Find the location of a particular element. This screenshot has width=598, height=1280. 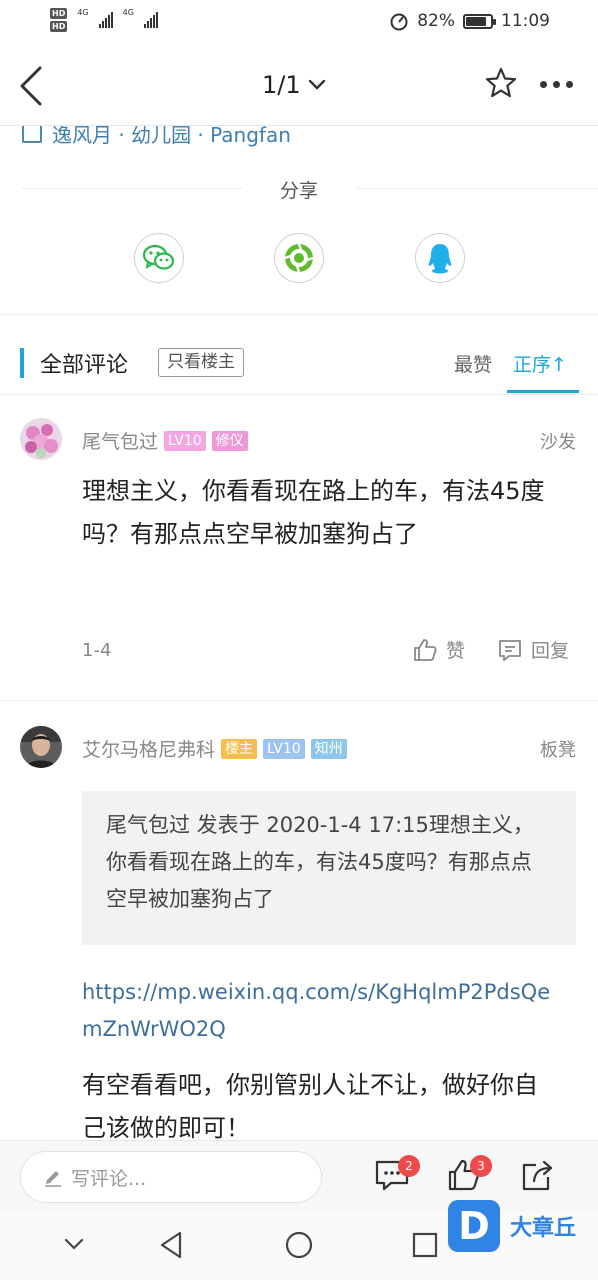

nav-divider is located at coordinates (299, 125).